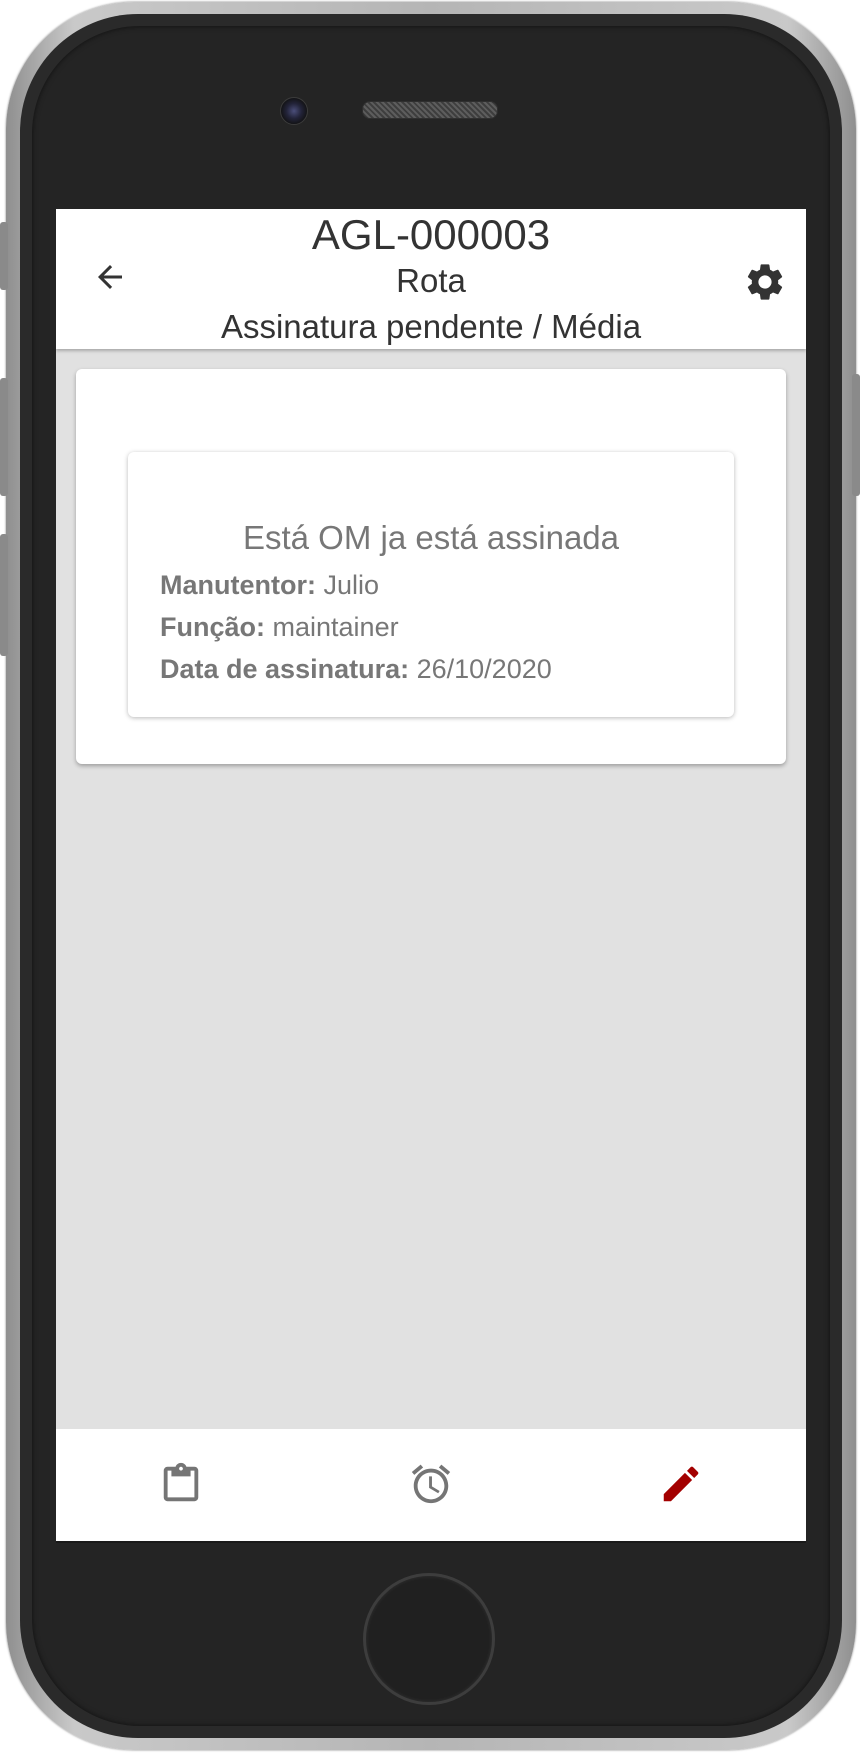  I want to click on signature-date-value: 26/10/2020, so click(484, 669).